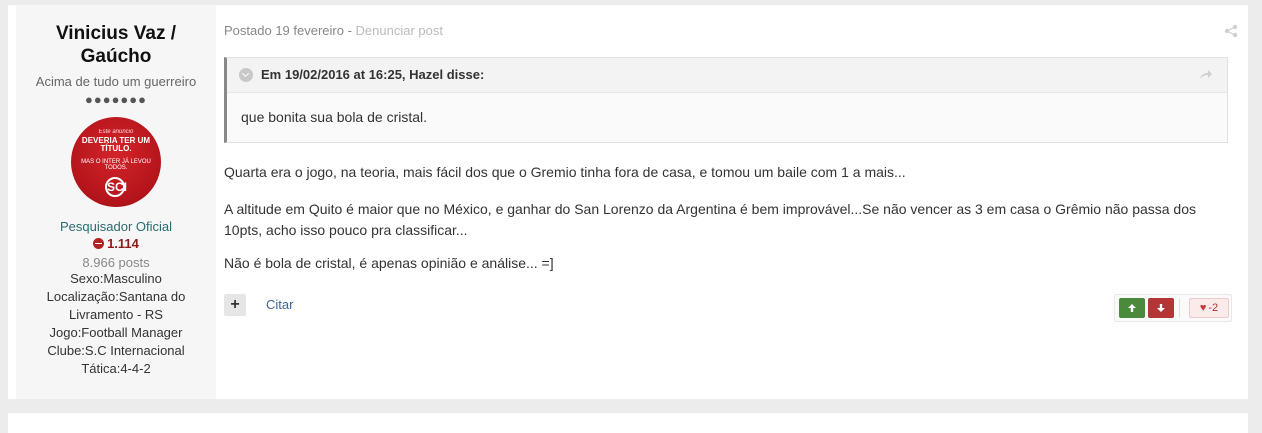 The height and width of the screenshot is (433, 1262). Describe the element at coordinates (284, 30) in the screenshot. I see `post-date: Postado 19 fevereiro` at that location.